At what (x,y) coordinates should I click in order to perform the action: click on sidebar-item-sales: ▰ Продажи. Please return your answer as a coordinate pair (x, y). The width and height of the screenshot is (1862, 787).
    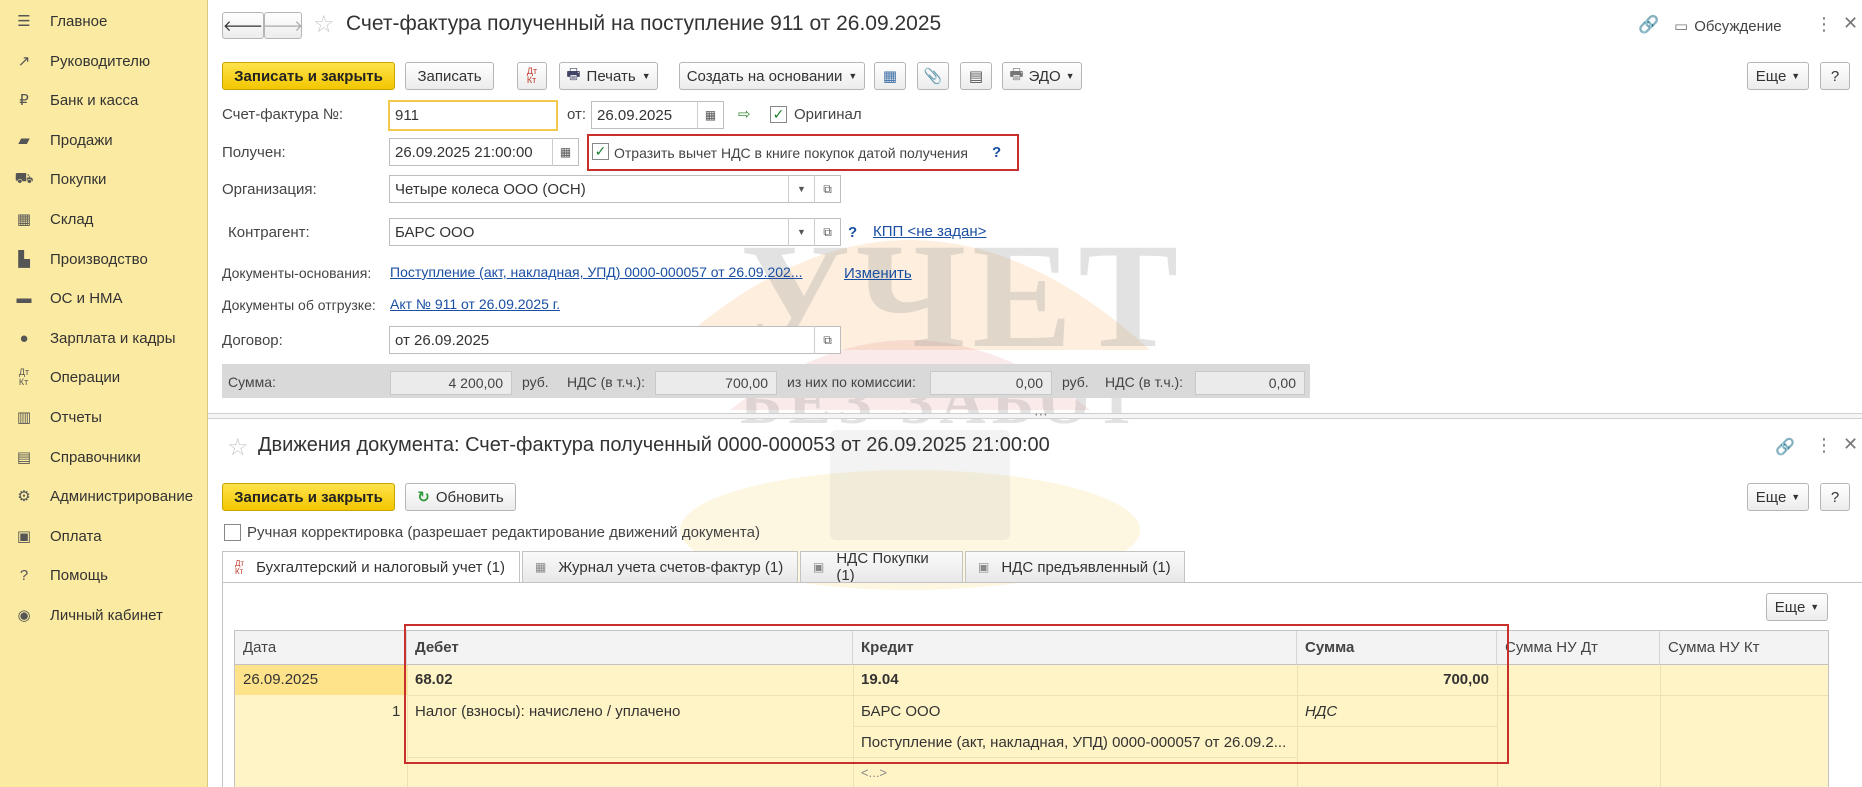
    Looking at the image, I should click on (104, 140).